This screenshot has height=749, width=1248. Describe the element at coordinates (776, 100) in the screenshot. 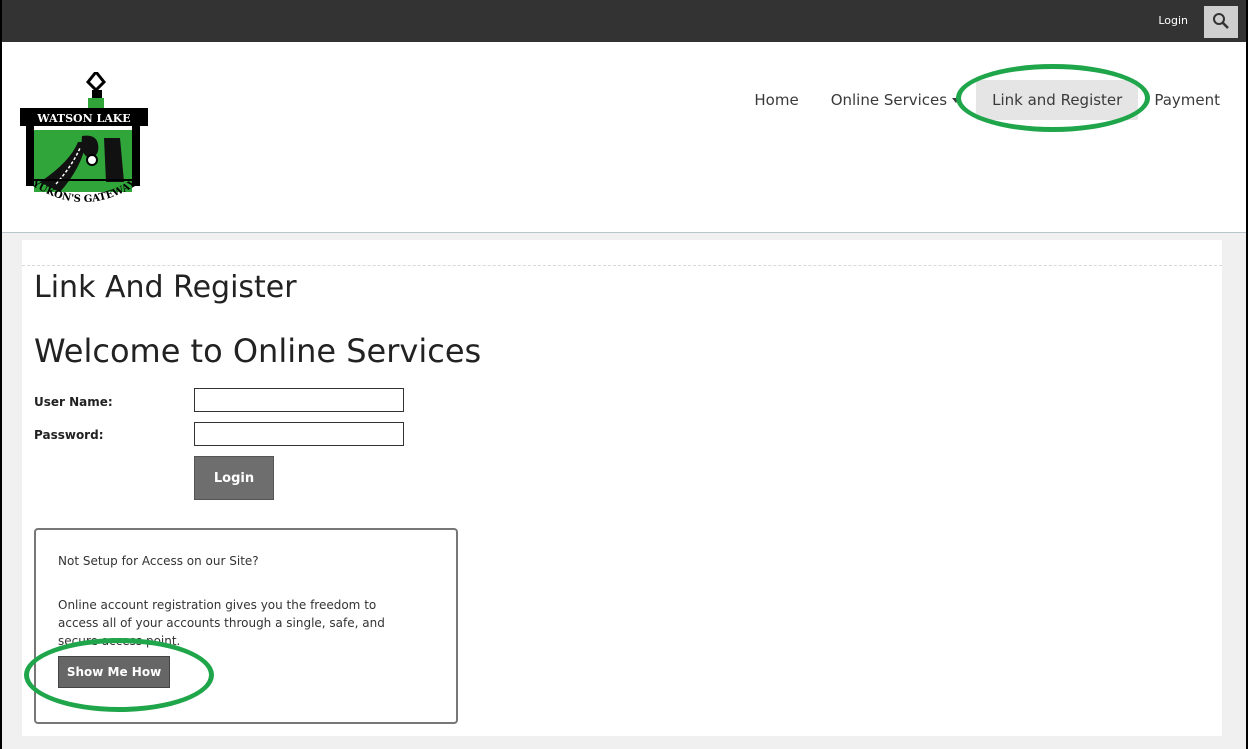

I see `nav-home: Home` at that location.